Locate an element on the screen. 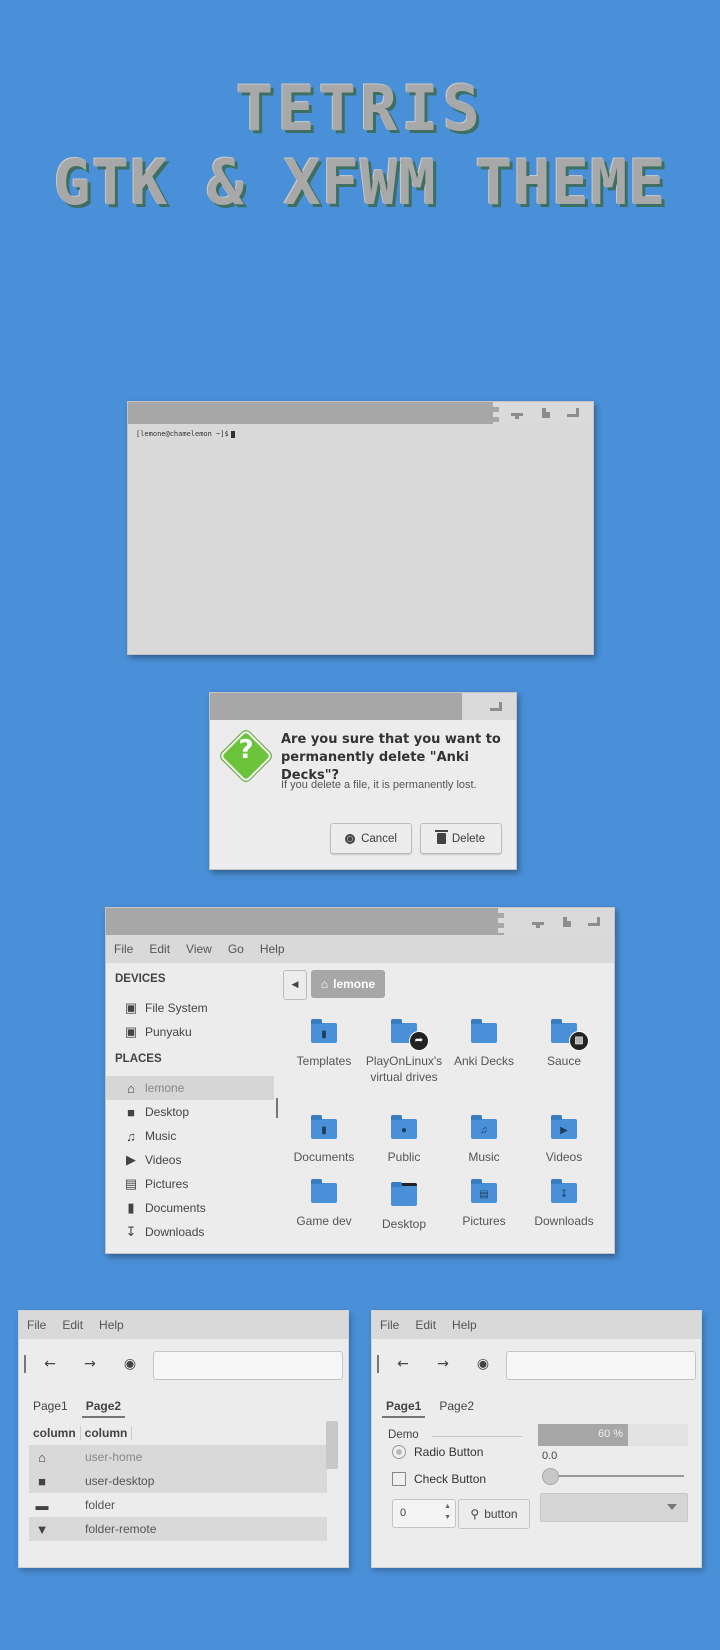 The image size is (720, 1650). folder-music: ♫ Music is located at coordinates (484, 1140).